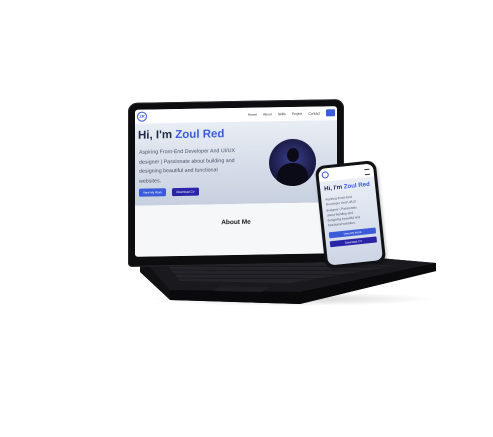 The width and height of the screenshot is (493, 437). What do you see at coordinates (142, 116) in the screenshot?
I see `site-logo: ZR` at bounding box center [142, 116].